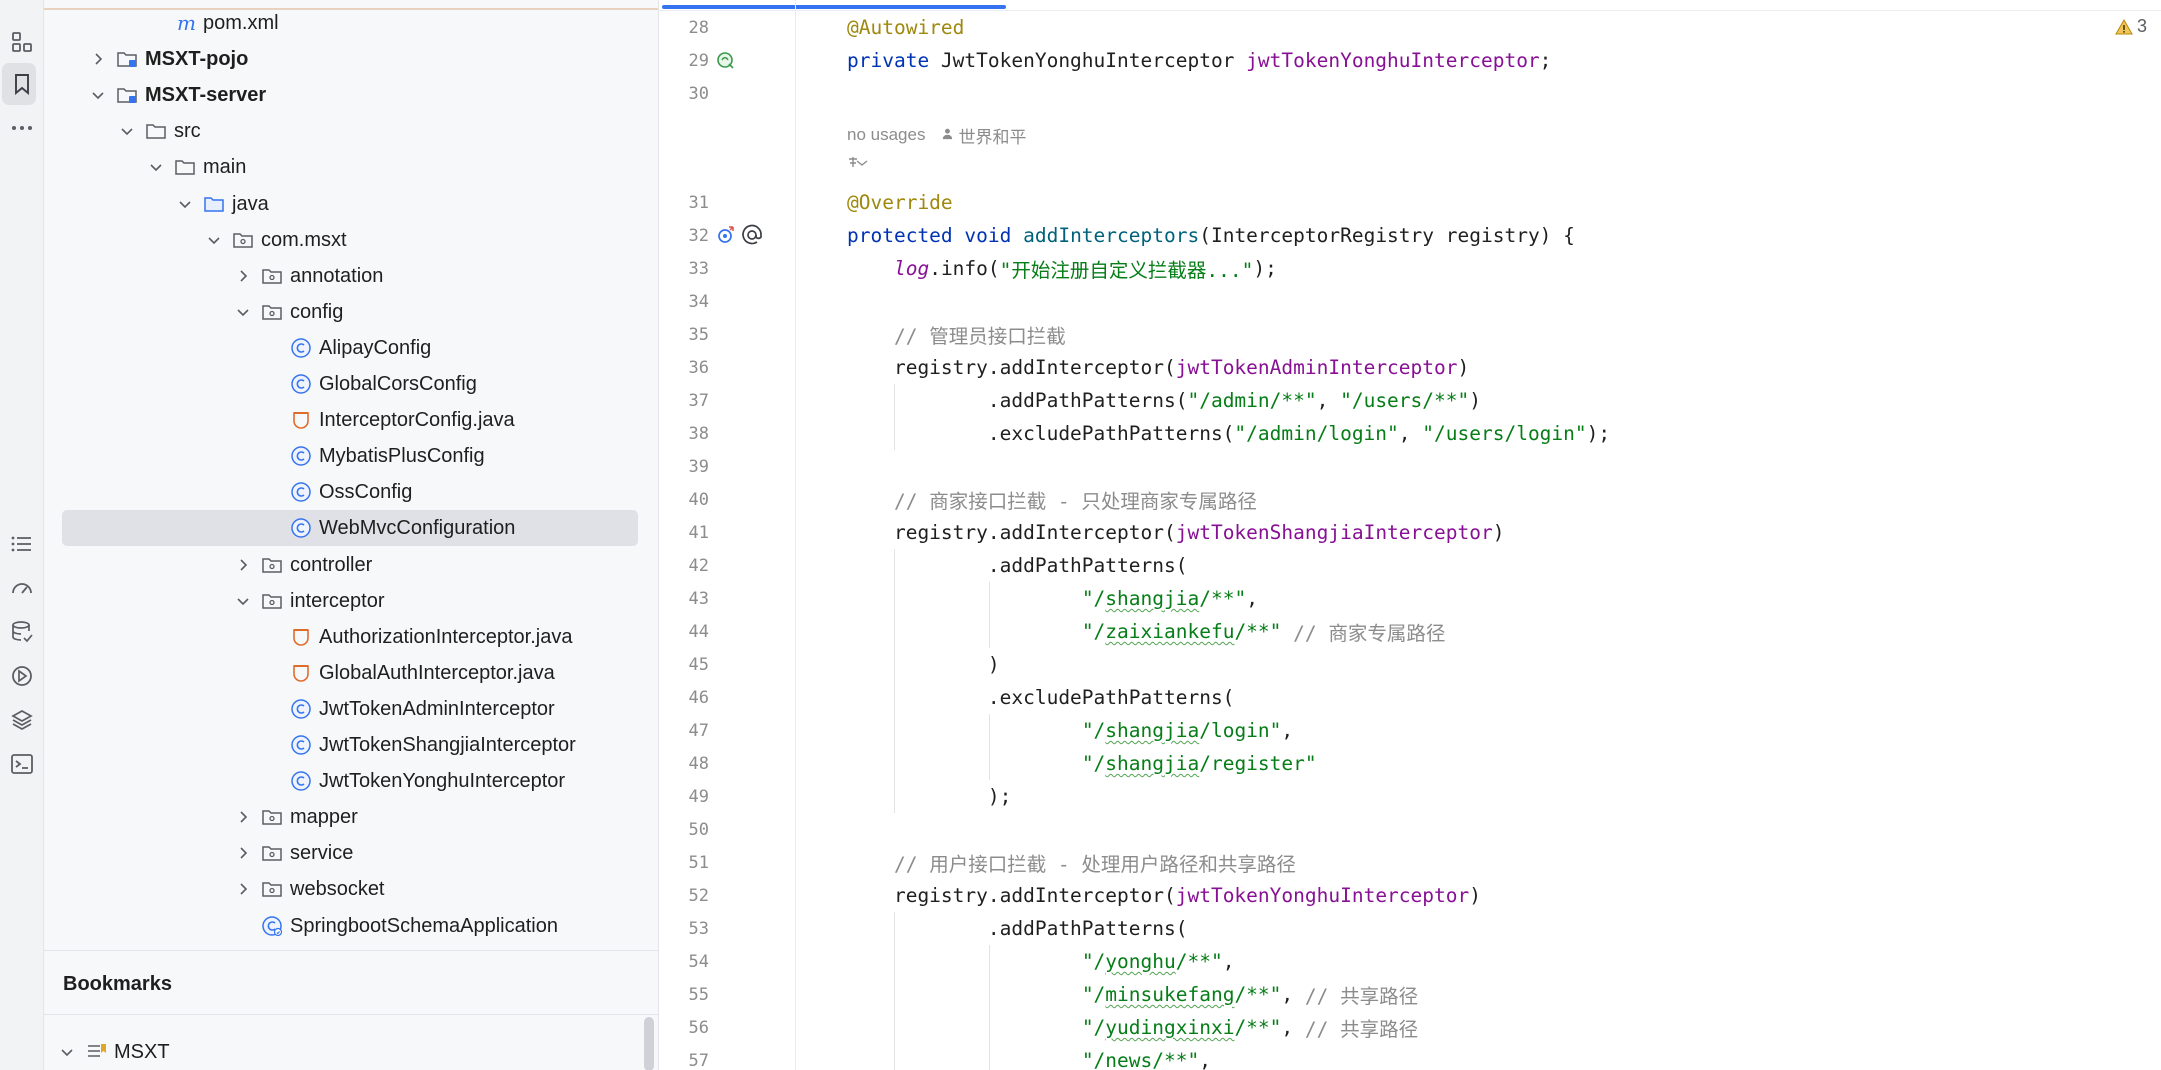 The image size is (2161, 1070). Describe the element at coordinates (1152, 763) in the screenshot. I see `code-token: shangjia` at that location.